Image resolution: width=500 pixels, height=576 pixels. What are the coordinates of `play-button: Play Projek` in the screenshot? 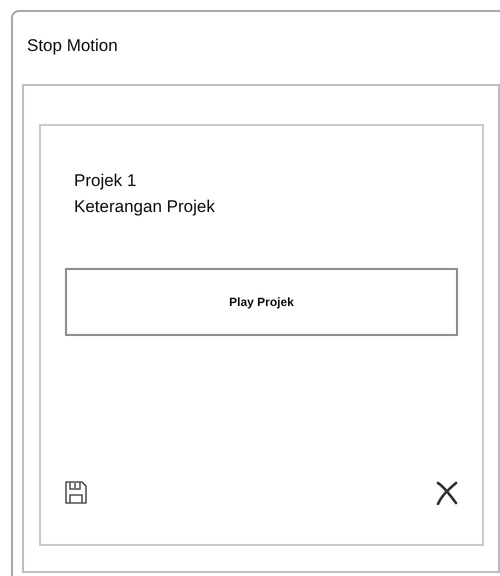 It's located at (261, 302).